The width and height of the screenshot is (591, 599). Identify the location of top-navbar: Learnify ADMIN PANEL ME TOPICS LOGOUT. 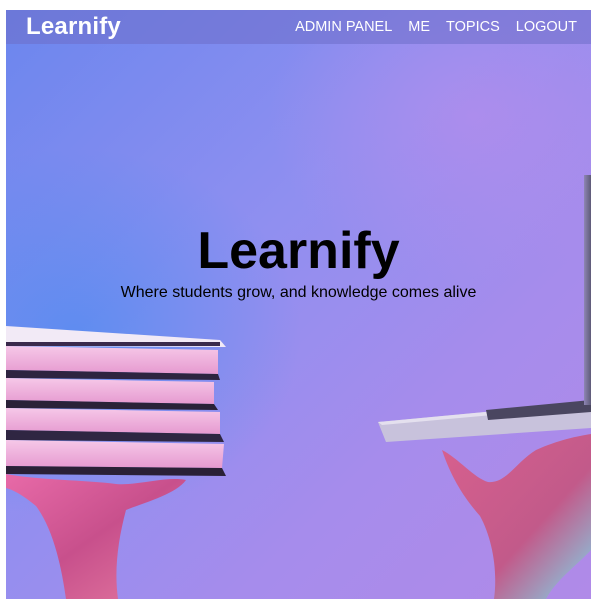
(298, 27).